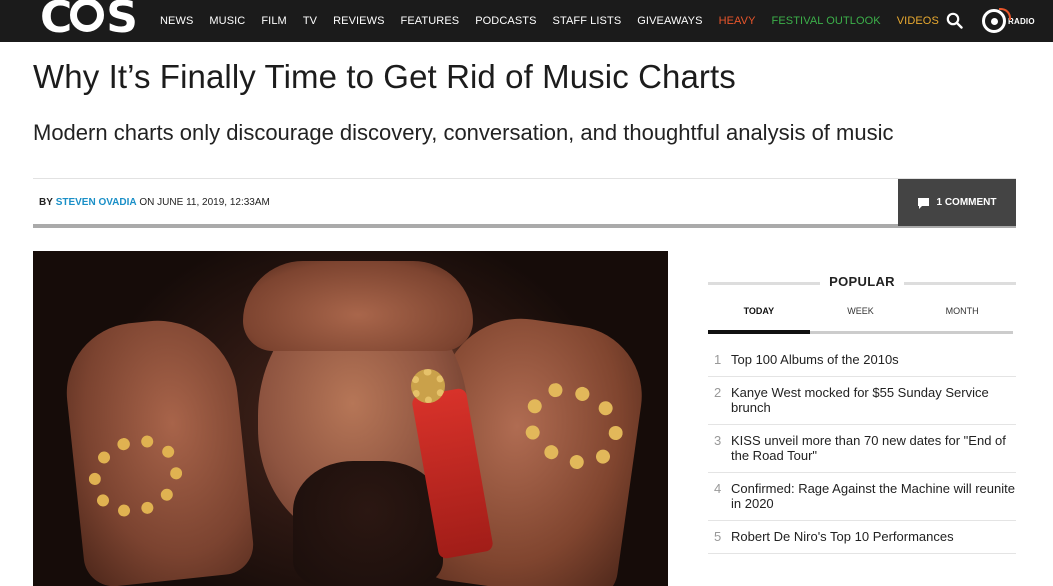 The height and width of the screenshot is (586, 1053). What do you see at coordinates (430, 21) in the screenshot?
I see `nav-features: FEATURES` at bounding box center [430, 21].